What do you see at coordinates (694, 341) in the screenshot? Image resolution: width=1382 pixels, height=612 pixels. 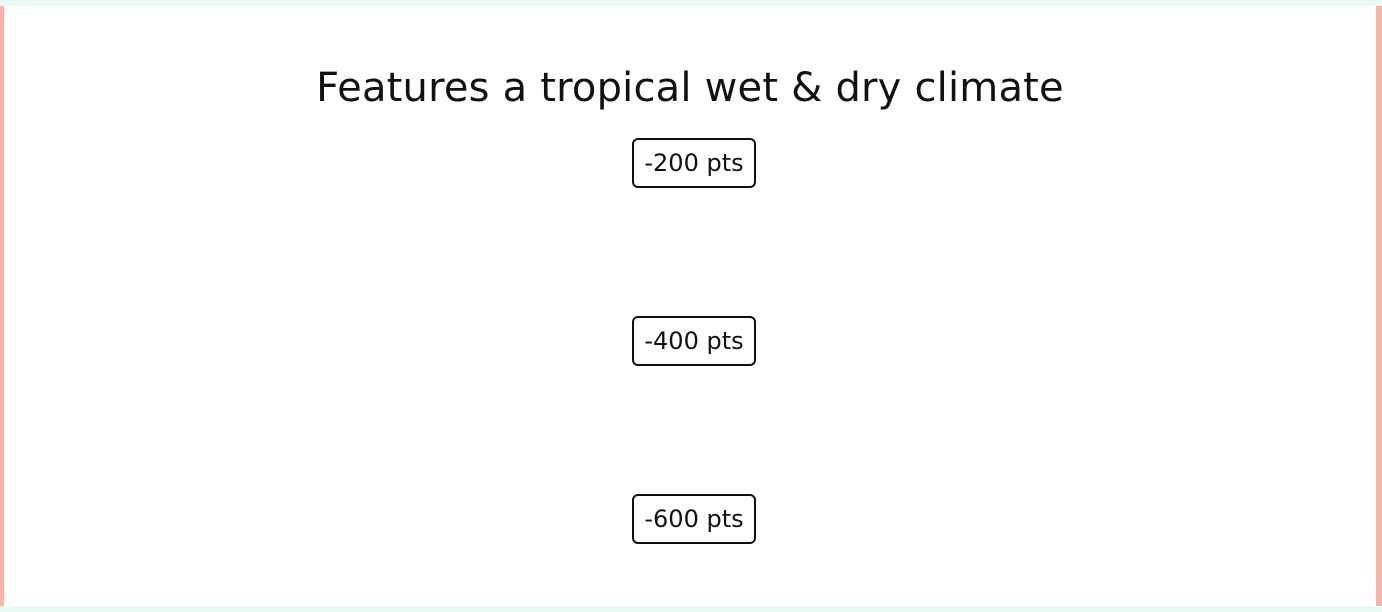 I see `points-button-400: -400 pts` at bounding box center [694, 341].